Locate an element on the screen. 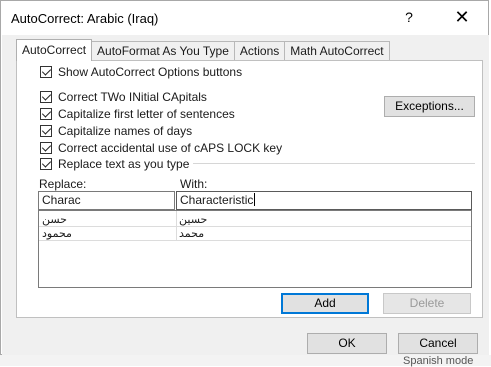  add-button: Add is located at coordinates (325, 303).